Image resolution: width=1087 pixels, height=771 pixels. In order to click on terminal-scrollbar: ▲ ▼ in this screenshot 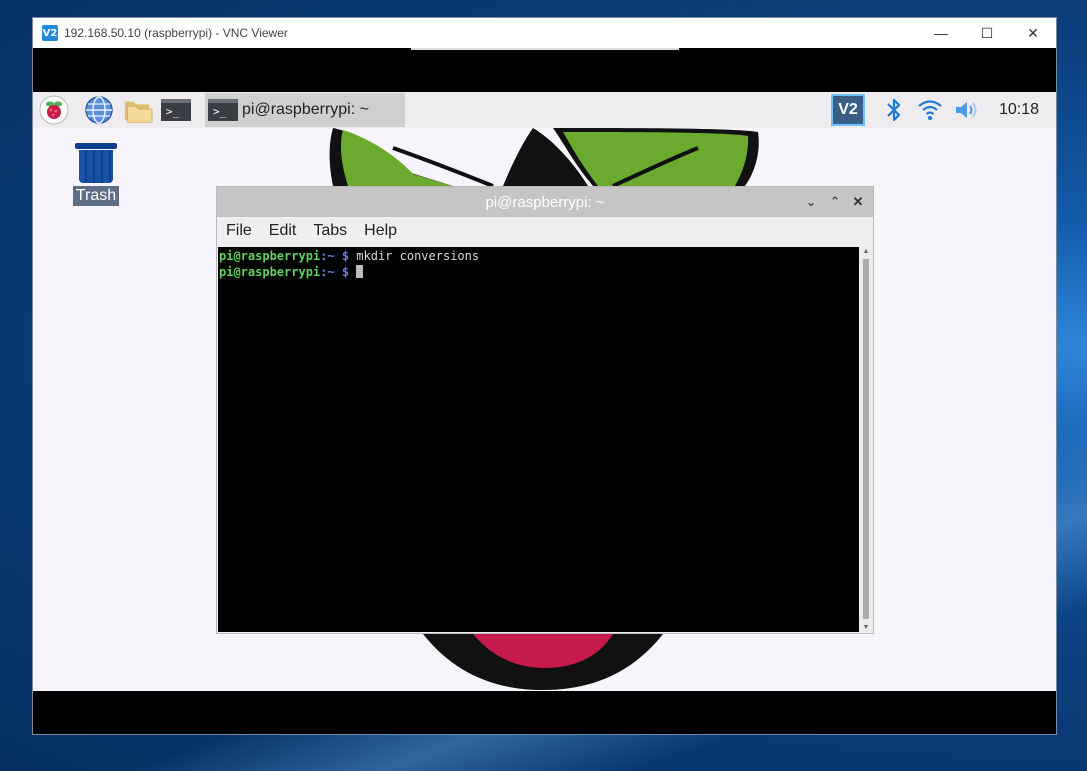, I will do `click(866, 439)`.